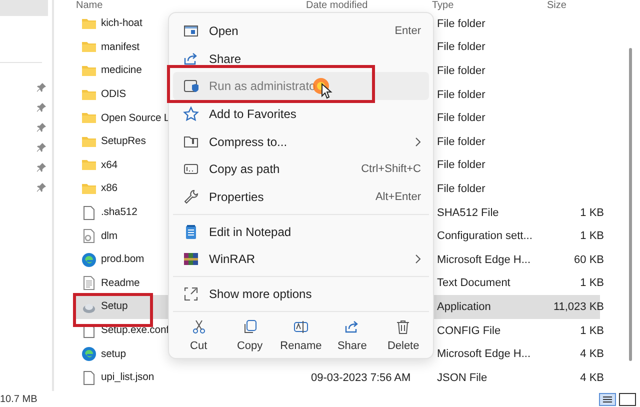 The height and width of the screenshot is (407, 640). Describe the element at coordinates (121, 24) in the screenshot. I see `file-name: kich-hoat` at that location.